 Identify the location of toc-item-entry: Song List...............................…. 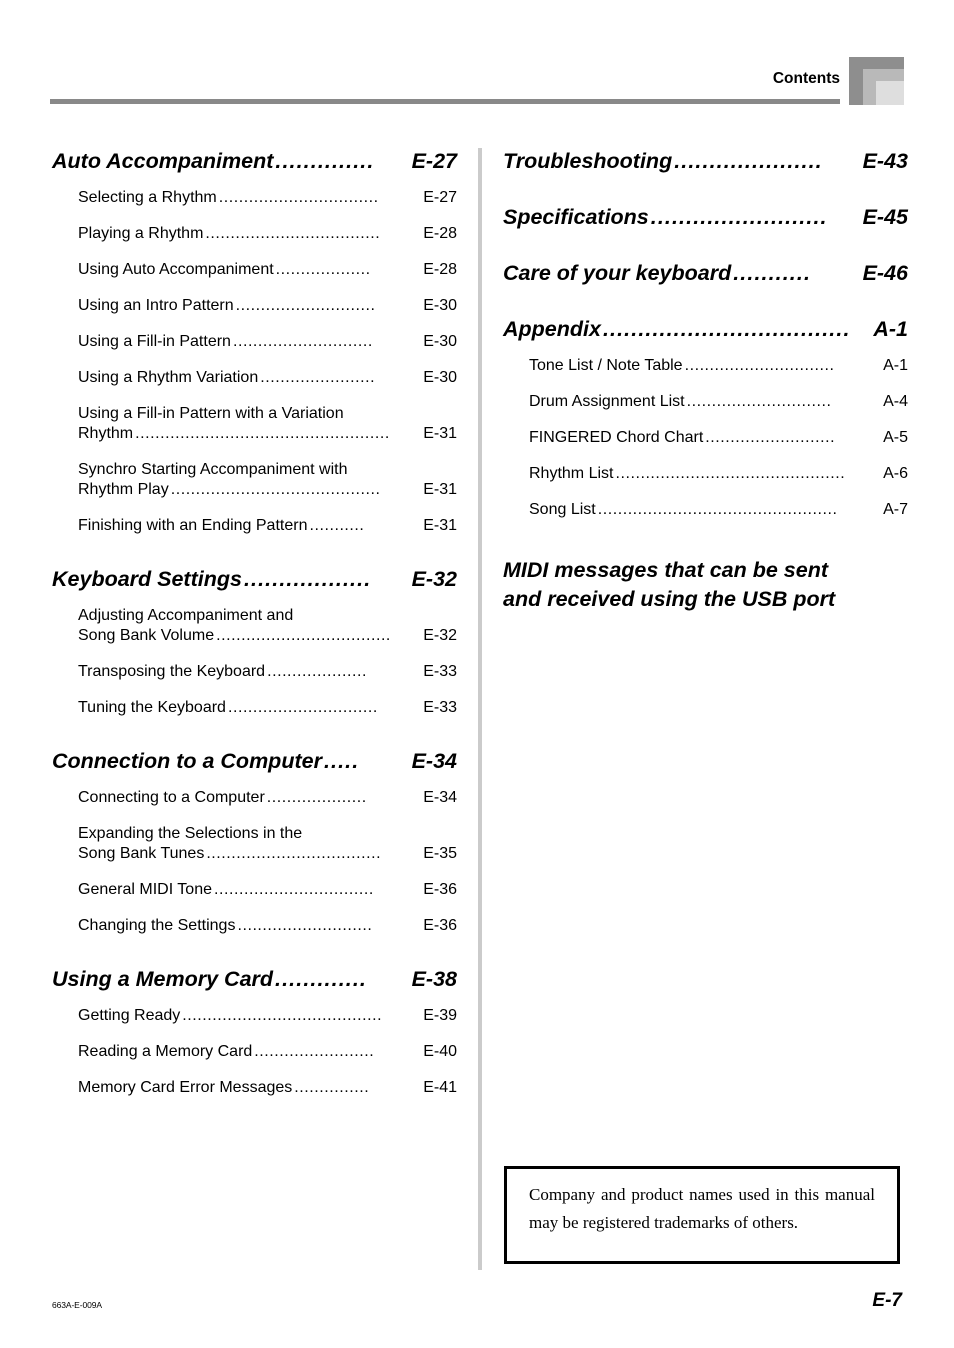
(705, 510).